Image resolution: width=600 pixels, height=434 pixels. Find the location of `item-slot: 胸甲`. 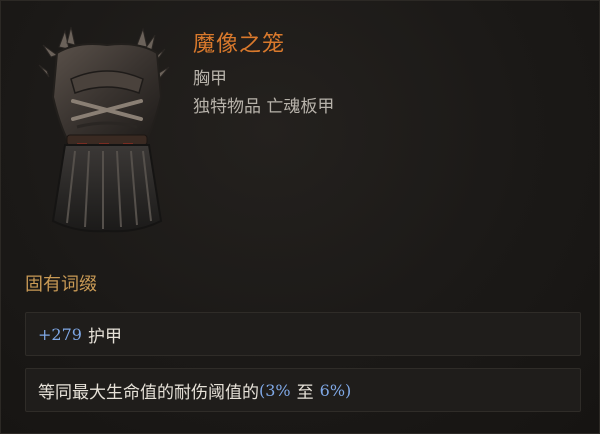

item-slot: 胸甲 is located at coordinates (210, 79).